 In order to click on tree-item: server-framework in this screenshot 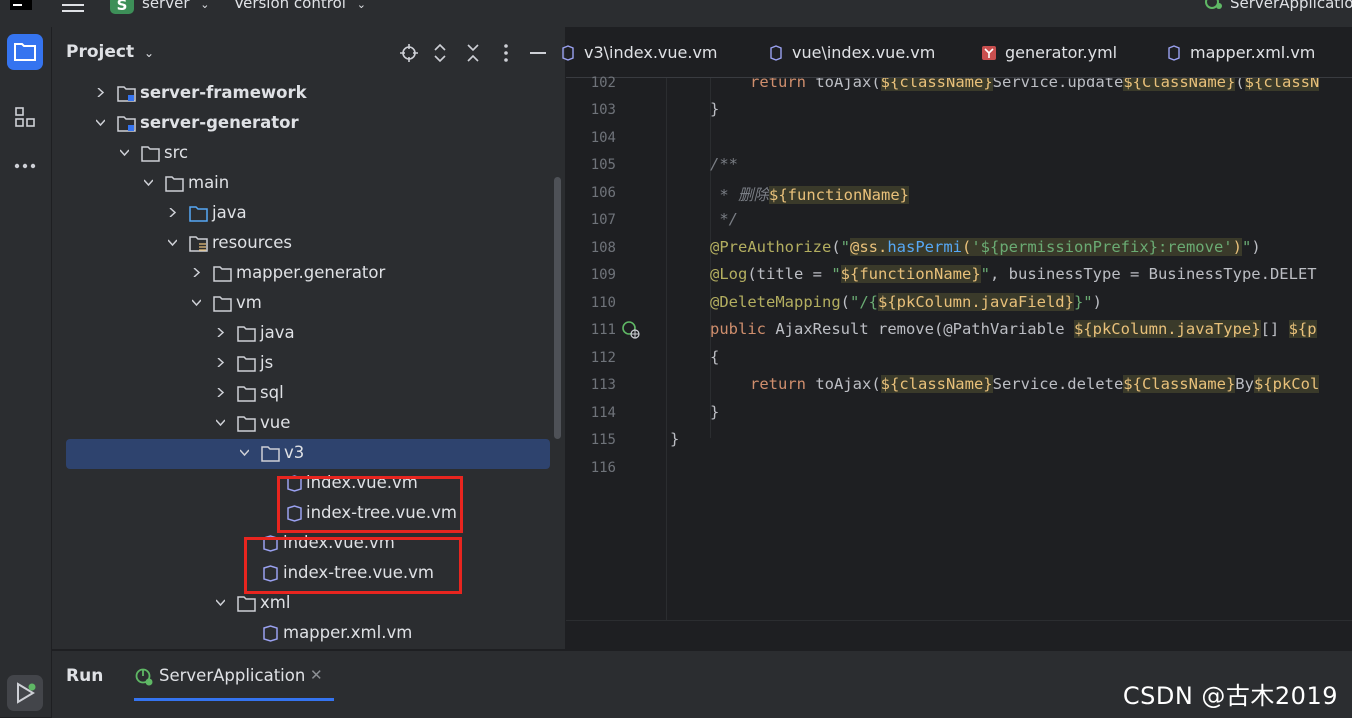, I will do `click(308, 94)`.